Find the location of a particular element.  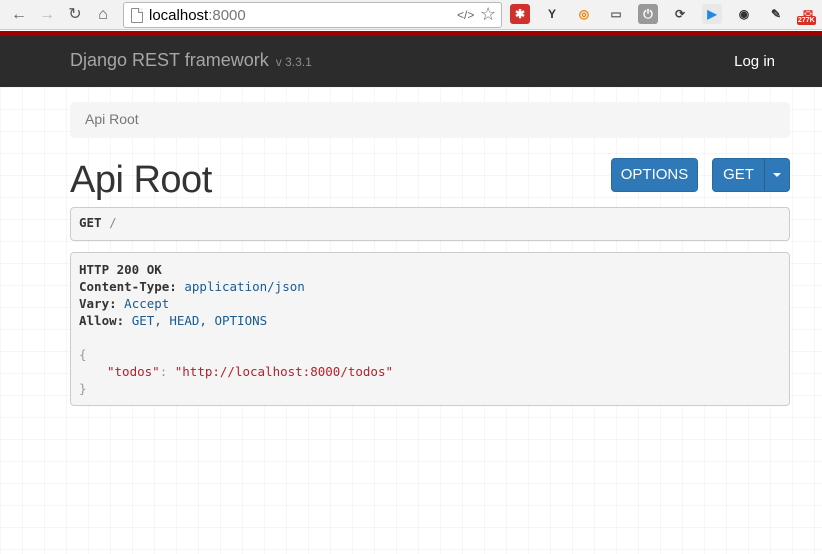

get-format-dropdown-button is located at coordinates (777, 175).